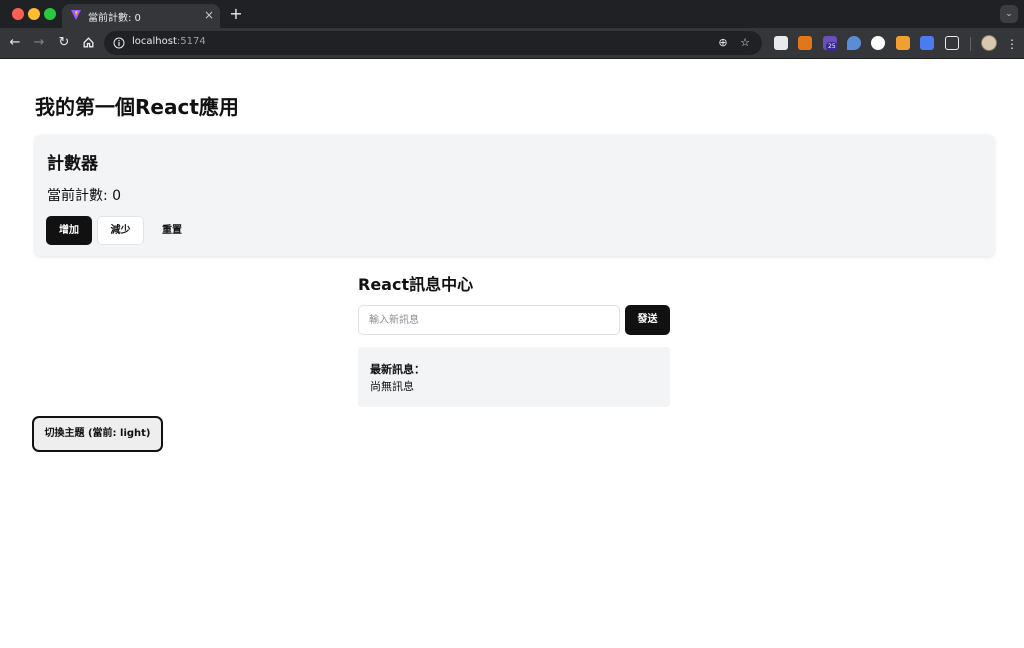 This screenshot has height=648, width=1024. I want to click on extension-github-icon, so click(878, 43).